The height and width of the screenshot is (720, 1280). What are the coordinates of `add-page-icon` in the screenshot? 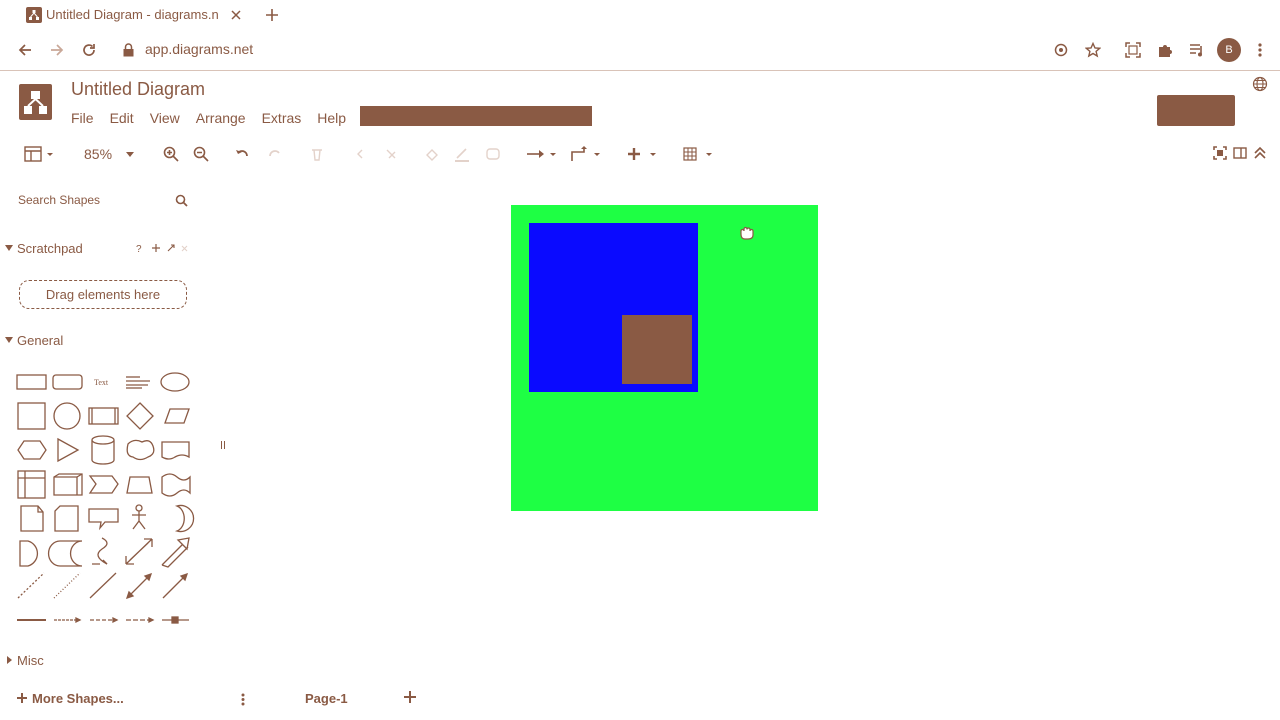 It's located at (410, 697).